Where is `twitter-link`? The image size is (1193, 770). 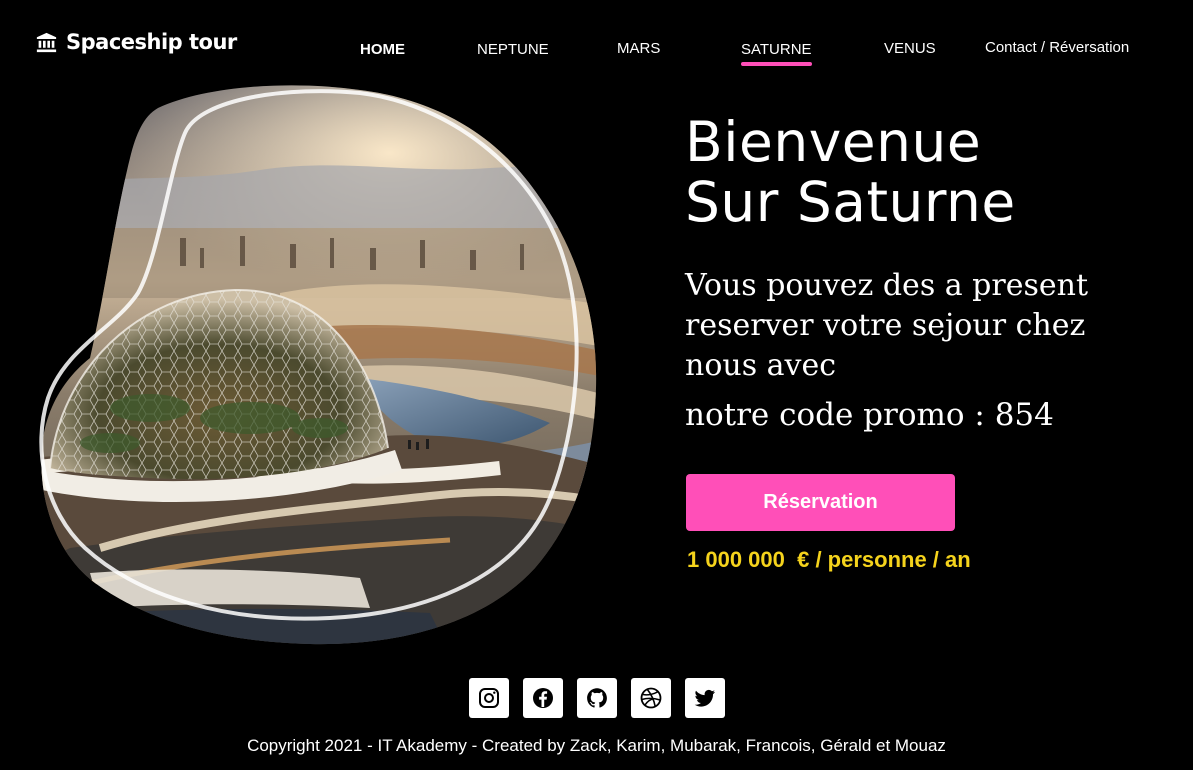 twitter-link is located at coordinates (705, 698).